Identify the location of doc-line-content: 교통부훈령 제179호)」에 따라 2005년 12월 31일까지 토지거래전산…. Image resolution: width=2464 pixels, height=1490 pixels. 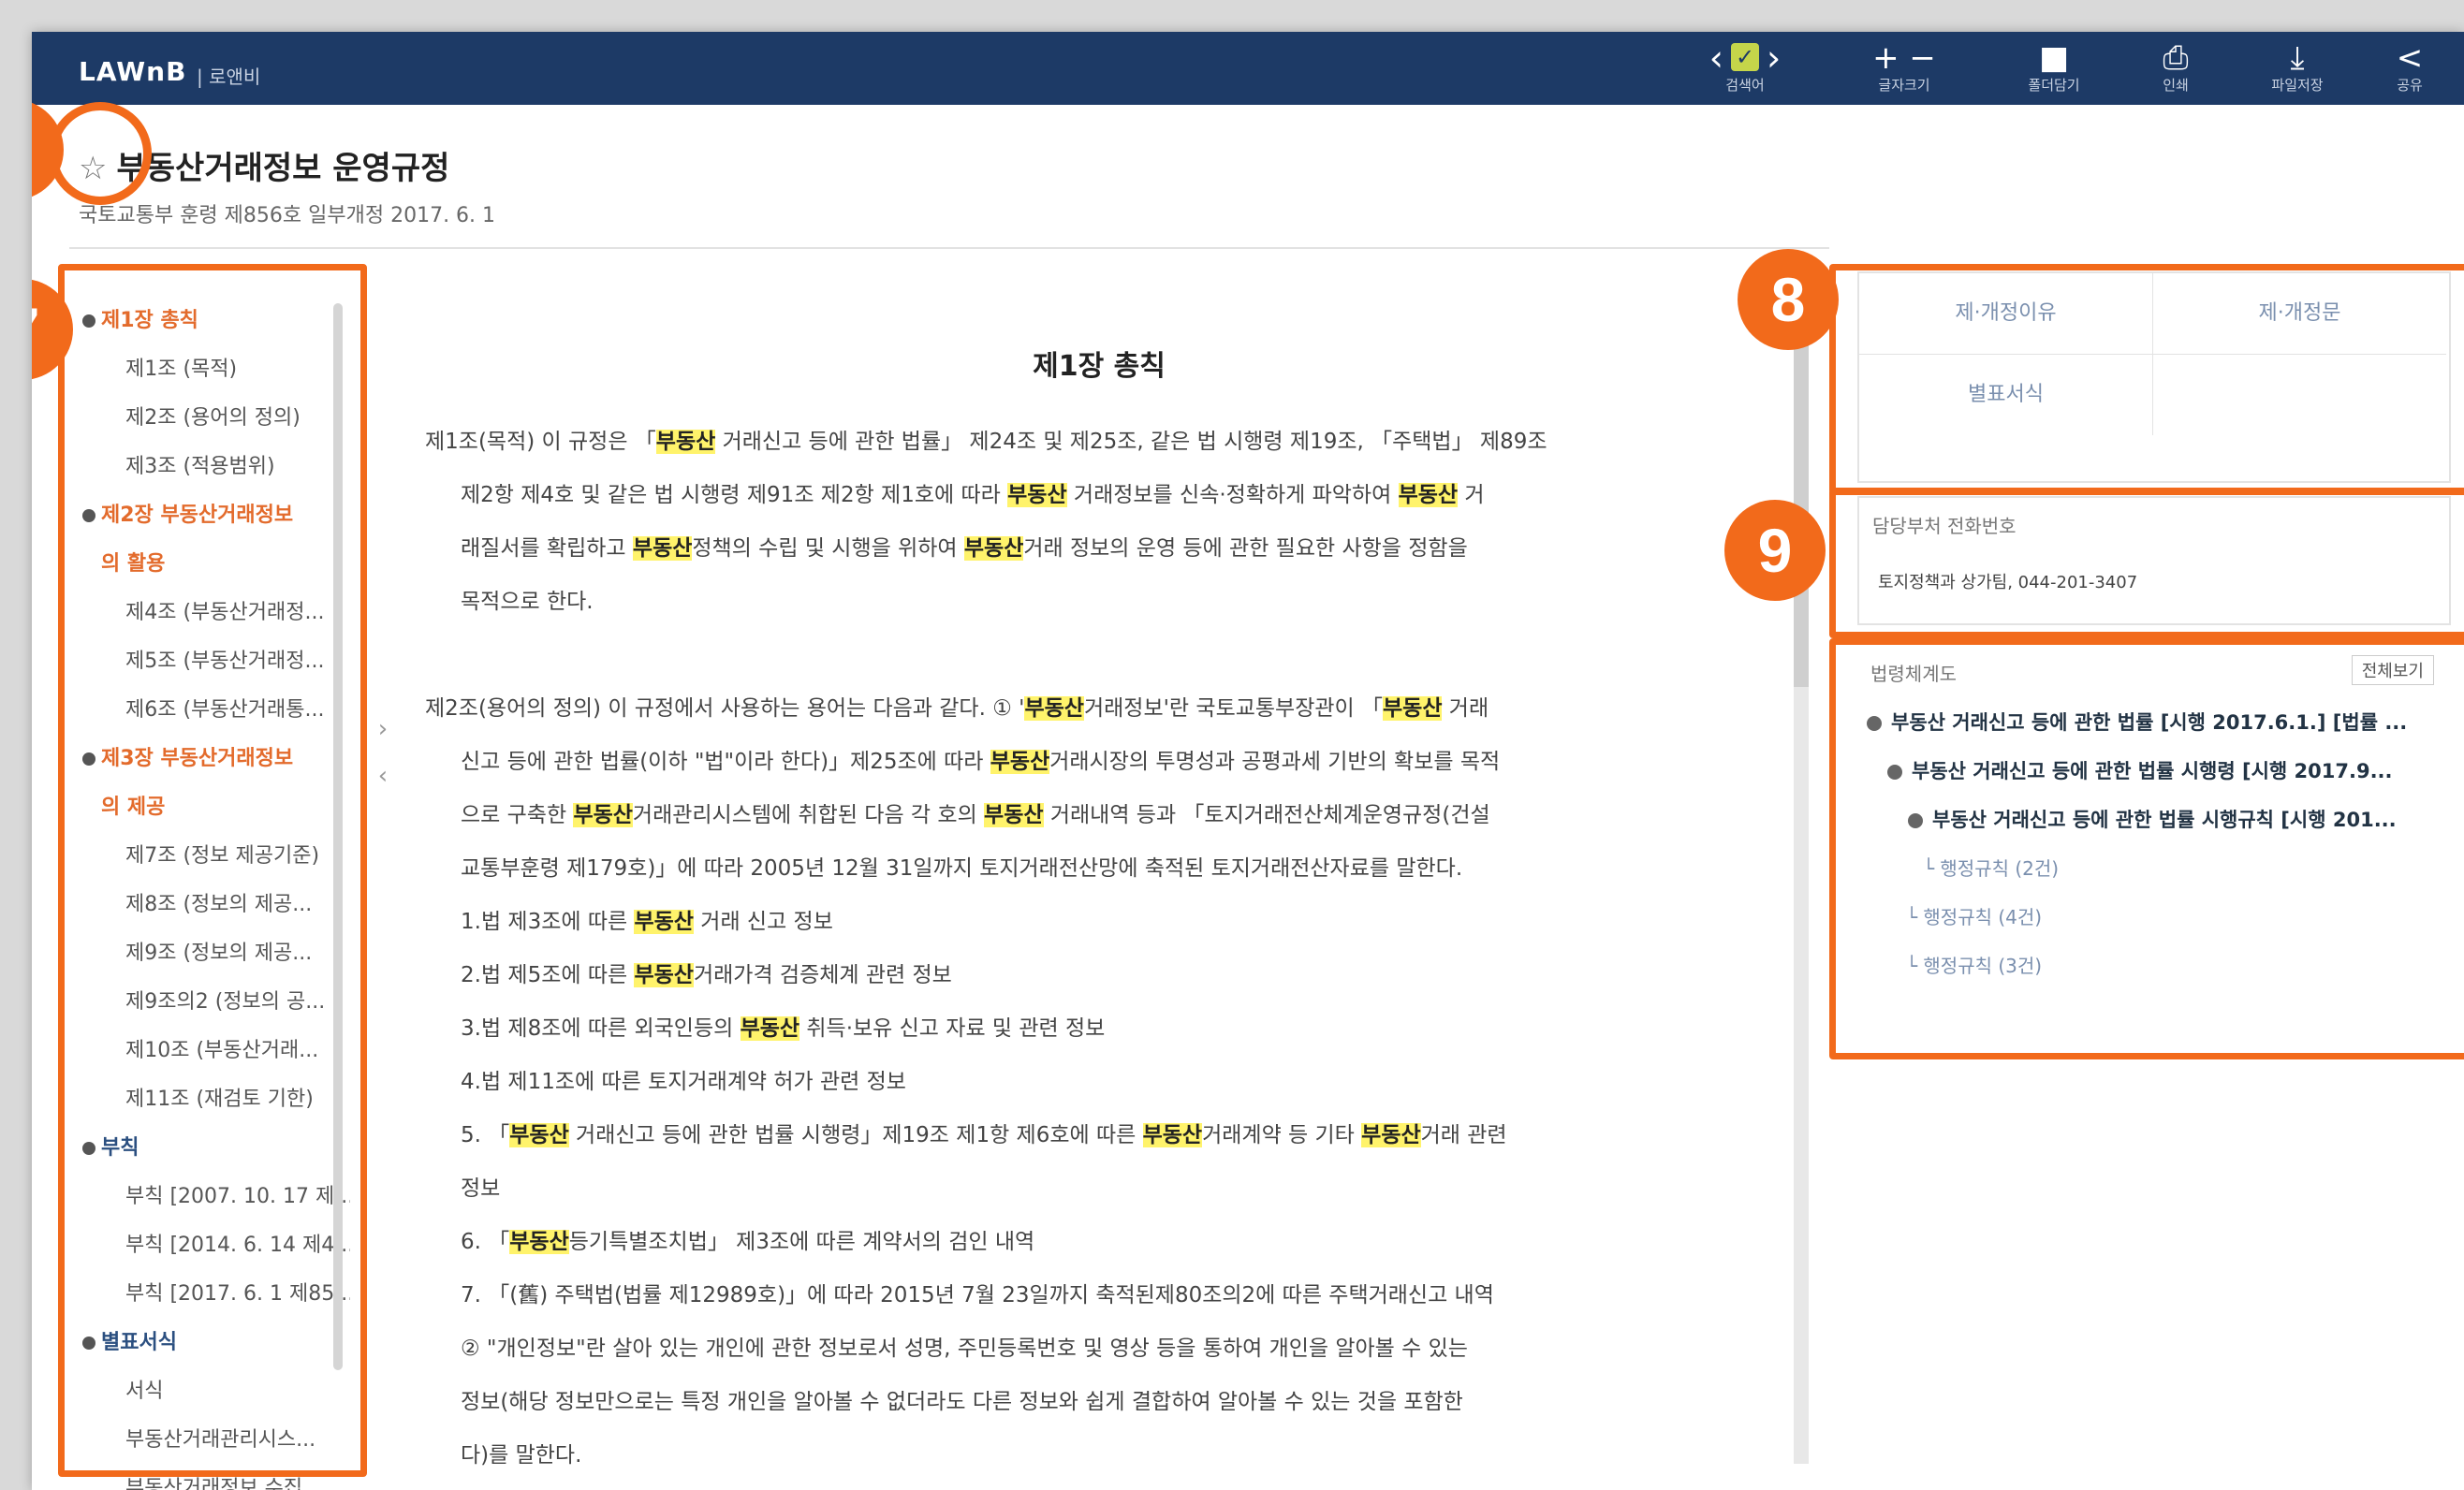
(1089, 869).